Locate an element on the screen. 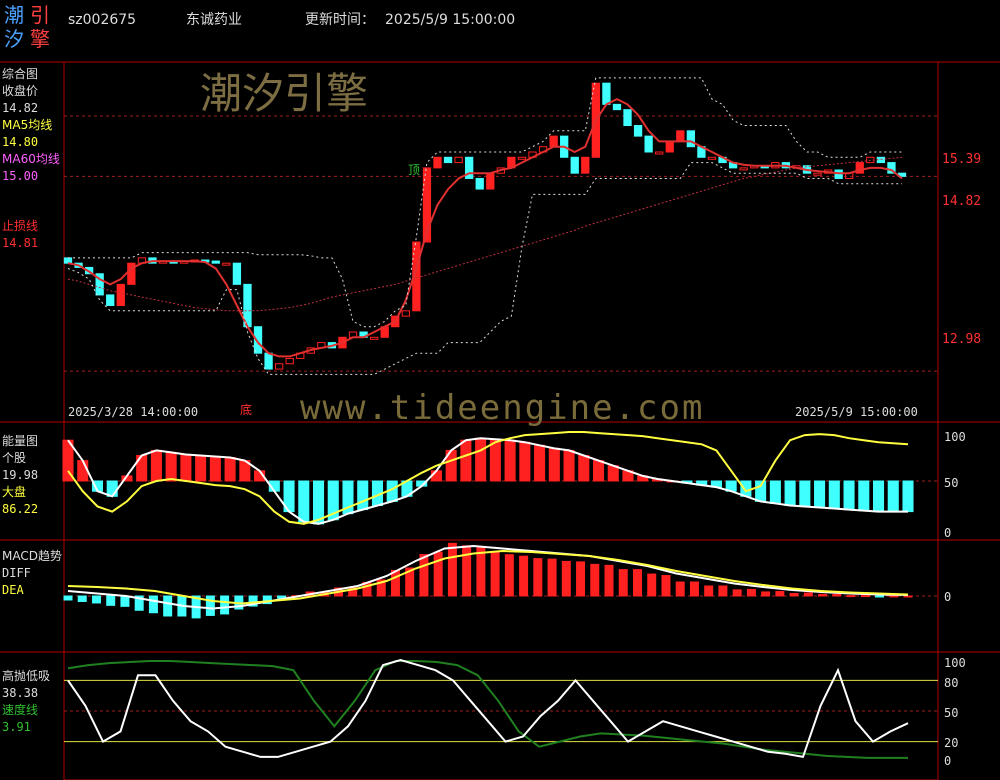 This screenshot has width=1000, height=780. stop-loss-value: 14.81 is located at coordinates (20, 243).